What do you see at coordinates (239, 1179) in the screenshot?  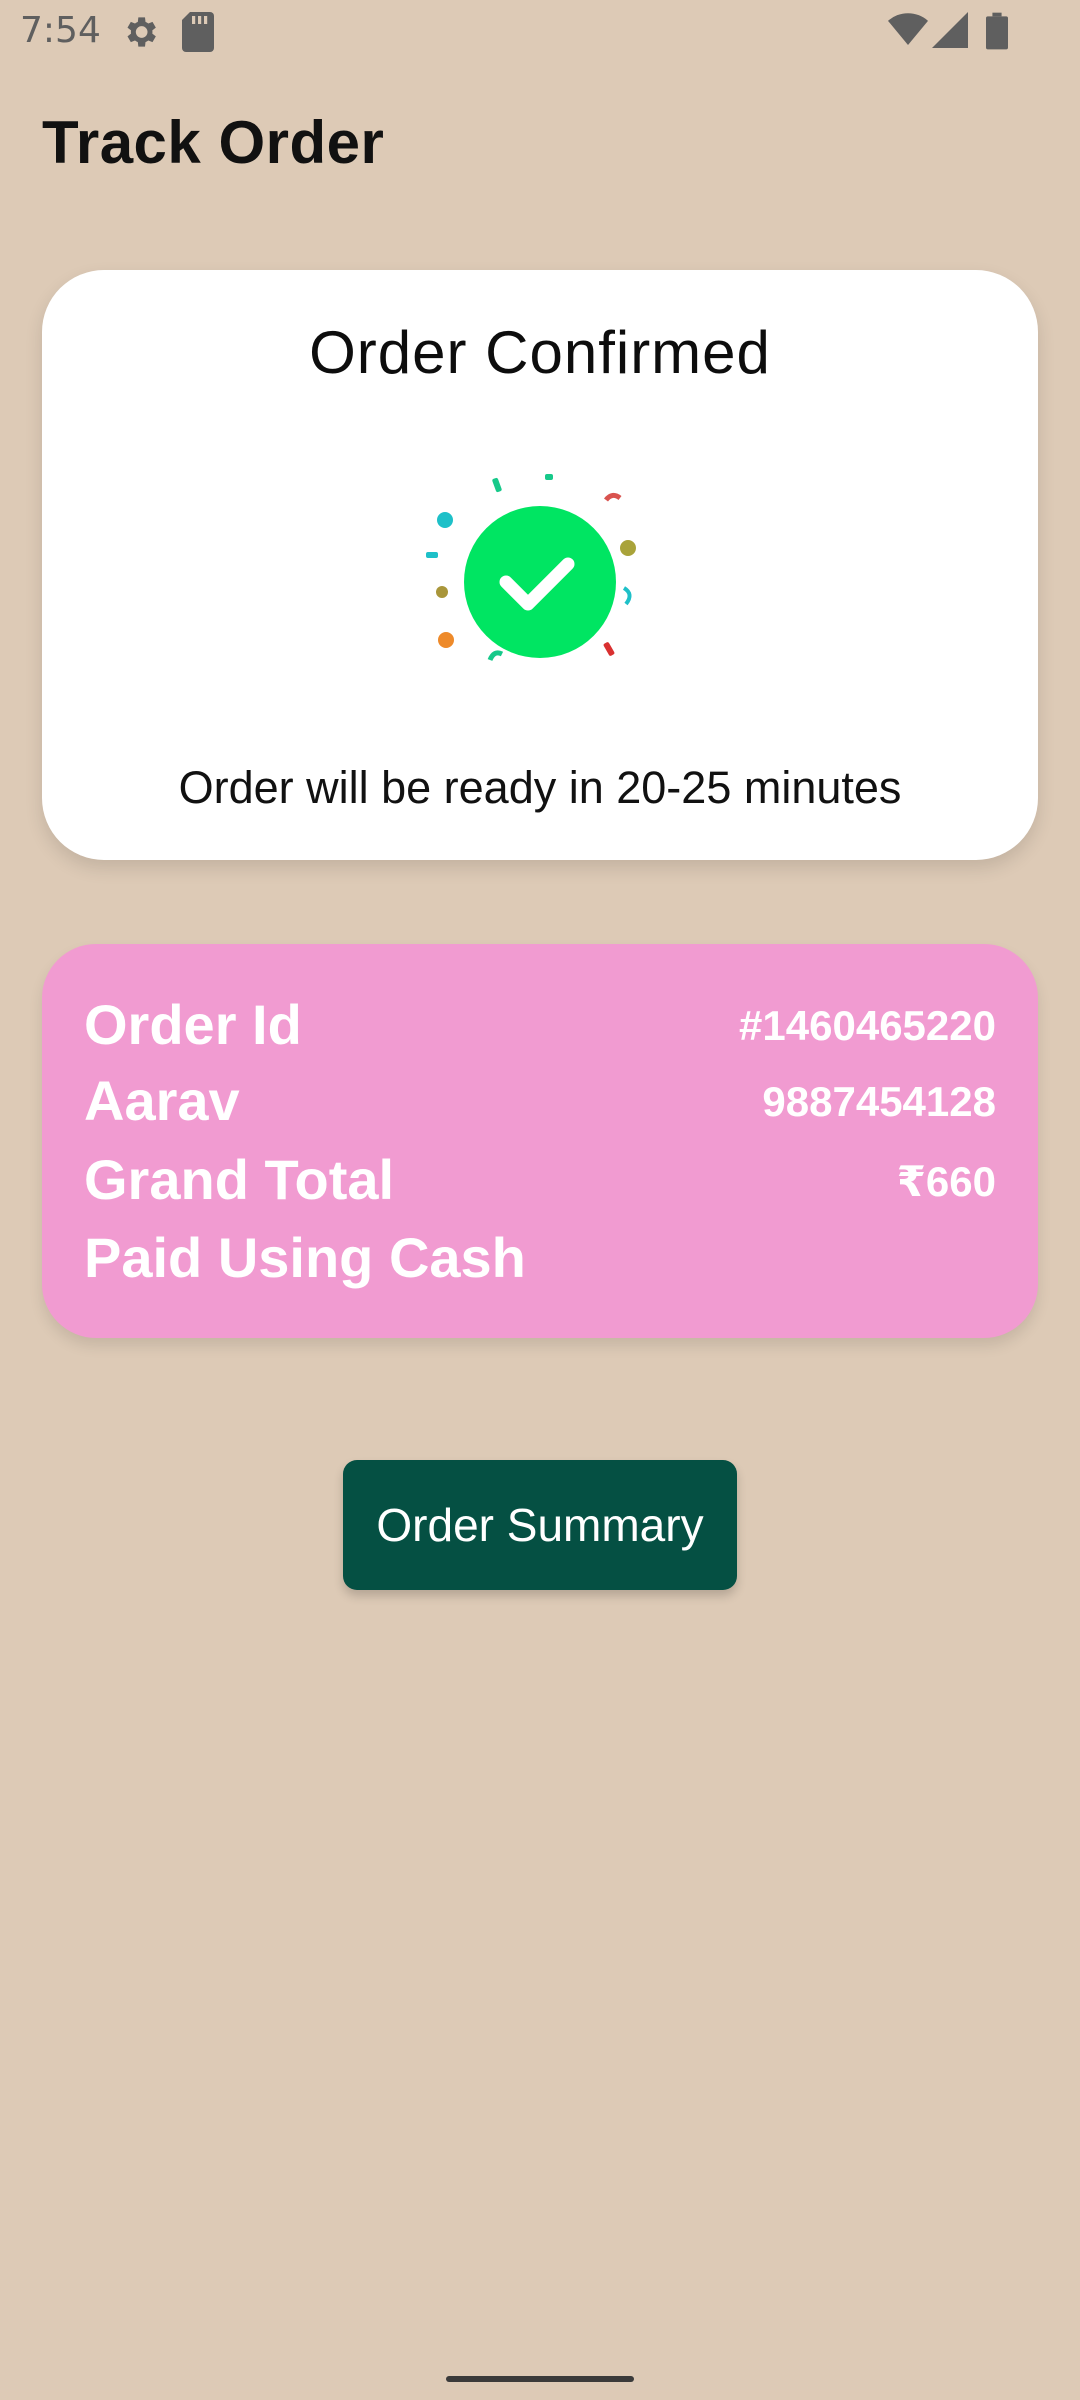 I see `grand-total-label: Grand Total` at bounding box center [239, 1179].